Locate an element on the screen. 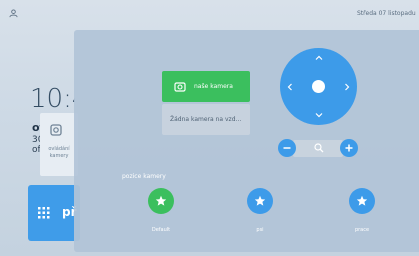  zoom-out-button is located at coordinates (287, 148).